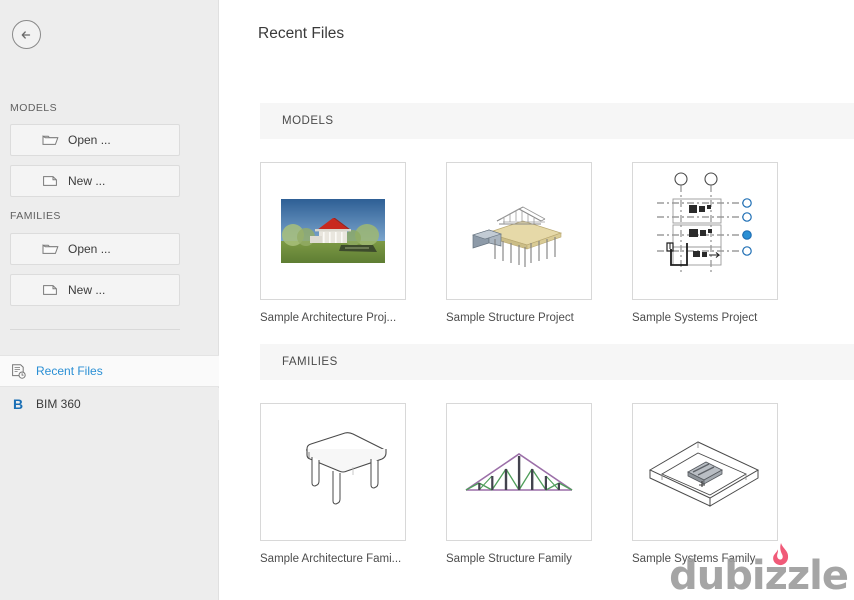  What do you see at coordinates (510, 318) in the screenshot?
I see `tile-caption: Sample Structure Project` at bounding box center [510, 318].